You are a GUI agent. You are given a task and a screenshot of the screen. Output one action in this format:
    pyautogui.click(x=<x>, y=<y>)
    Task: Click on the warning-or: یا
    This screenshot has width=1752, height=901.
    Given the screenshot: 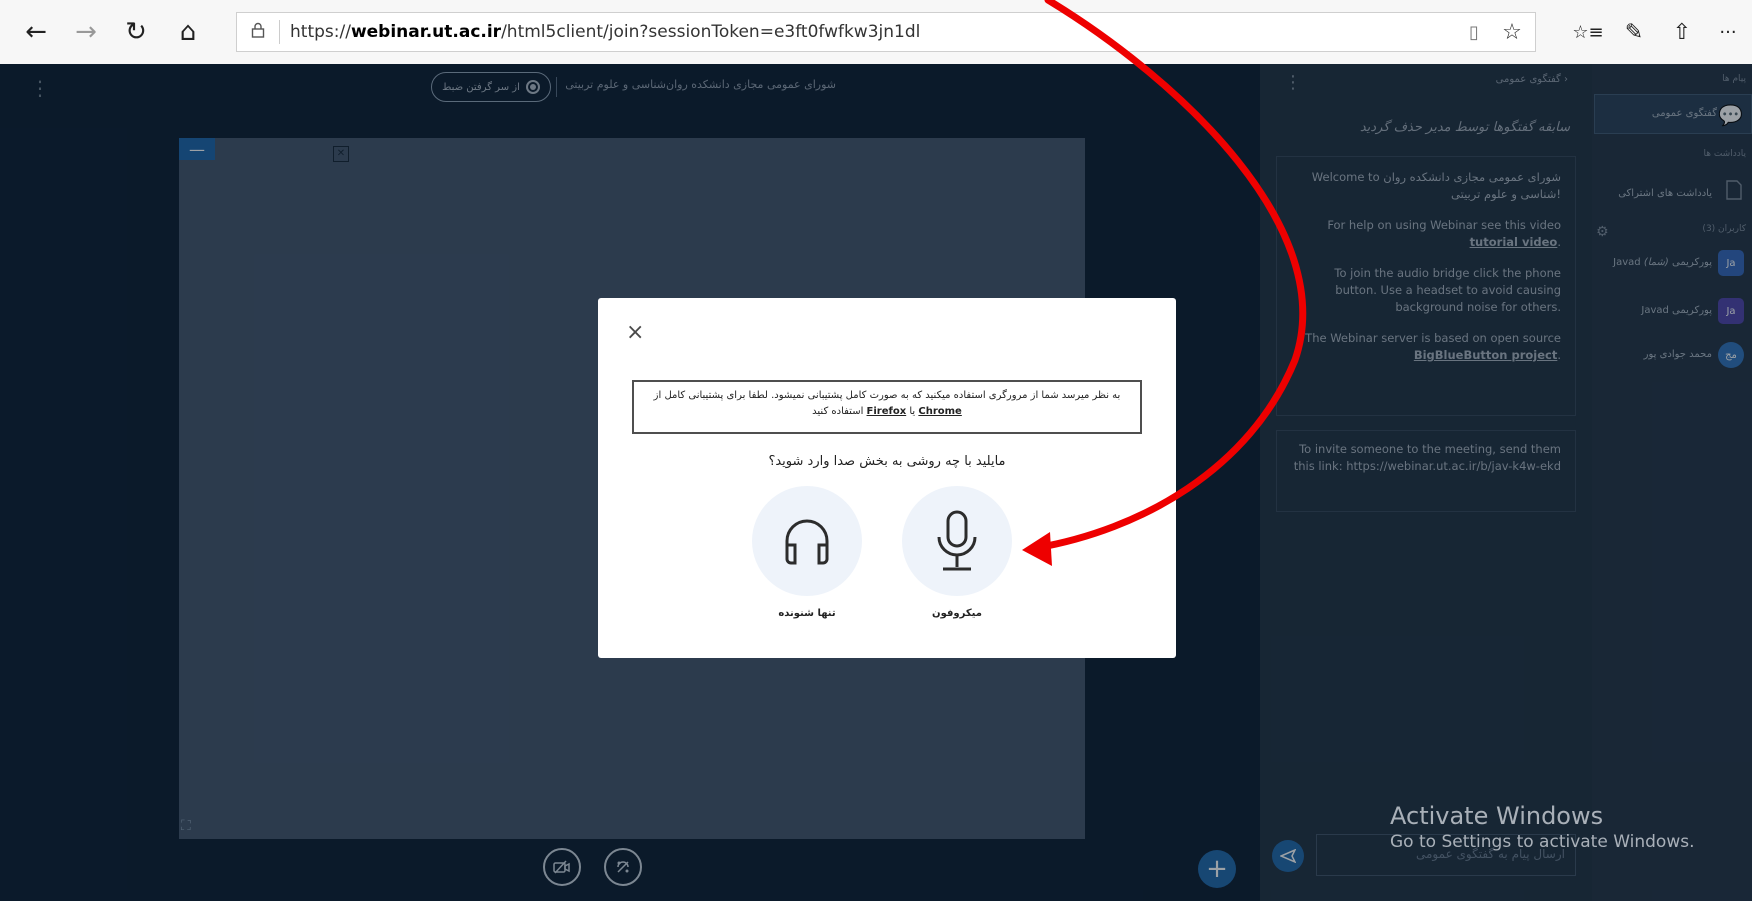 What is the action you would take?
    pyautogui.click(x=912, y=411)
    